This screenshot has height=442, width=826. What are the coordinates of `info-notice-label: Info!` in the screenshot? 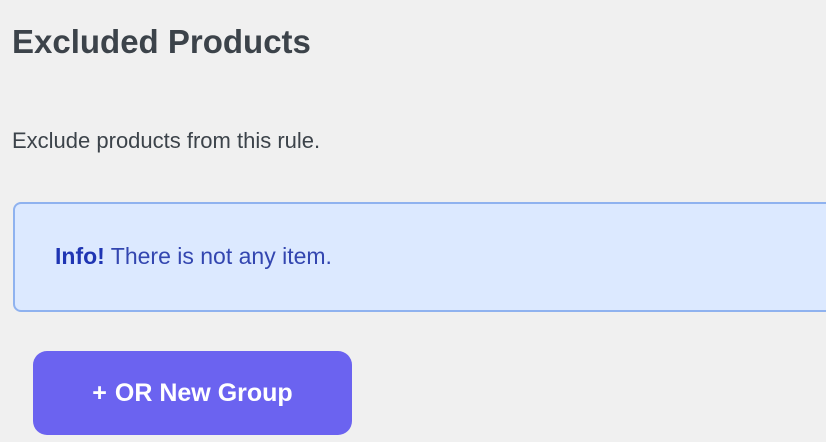 It's located at (80, 256).